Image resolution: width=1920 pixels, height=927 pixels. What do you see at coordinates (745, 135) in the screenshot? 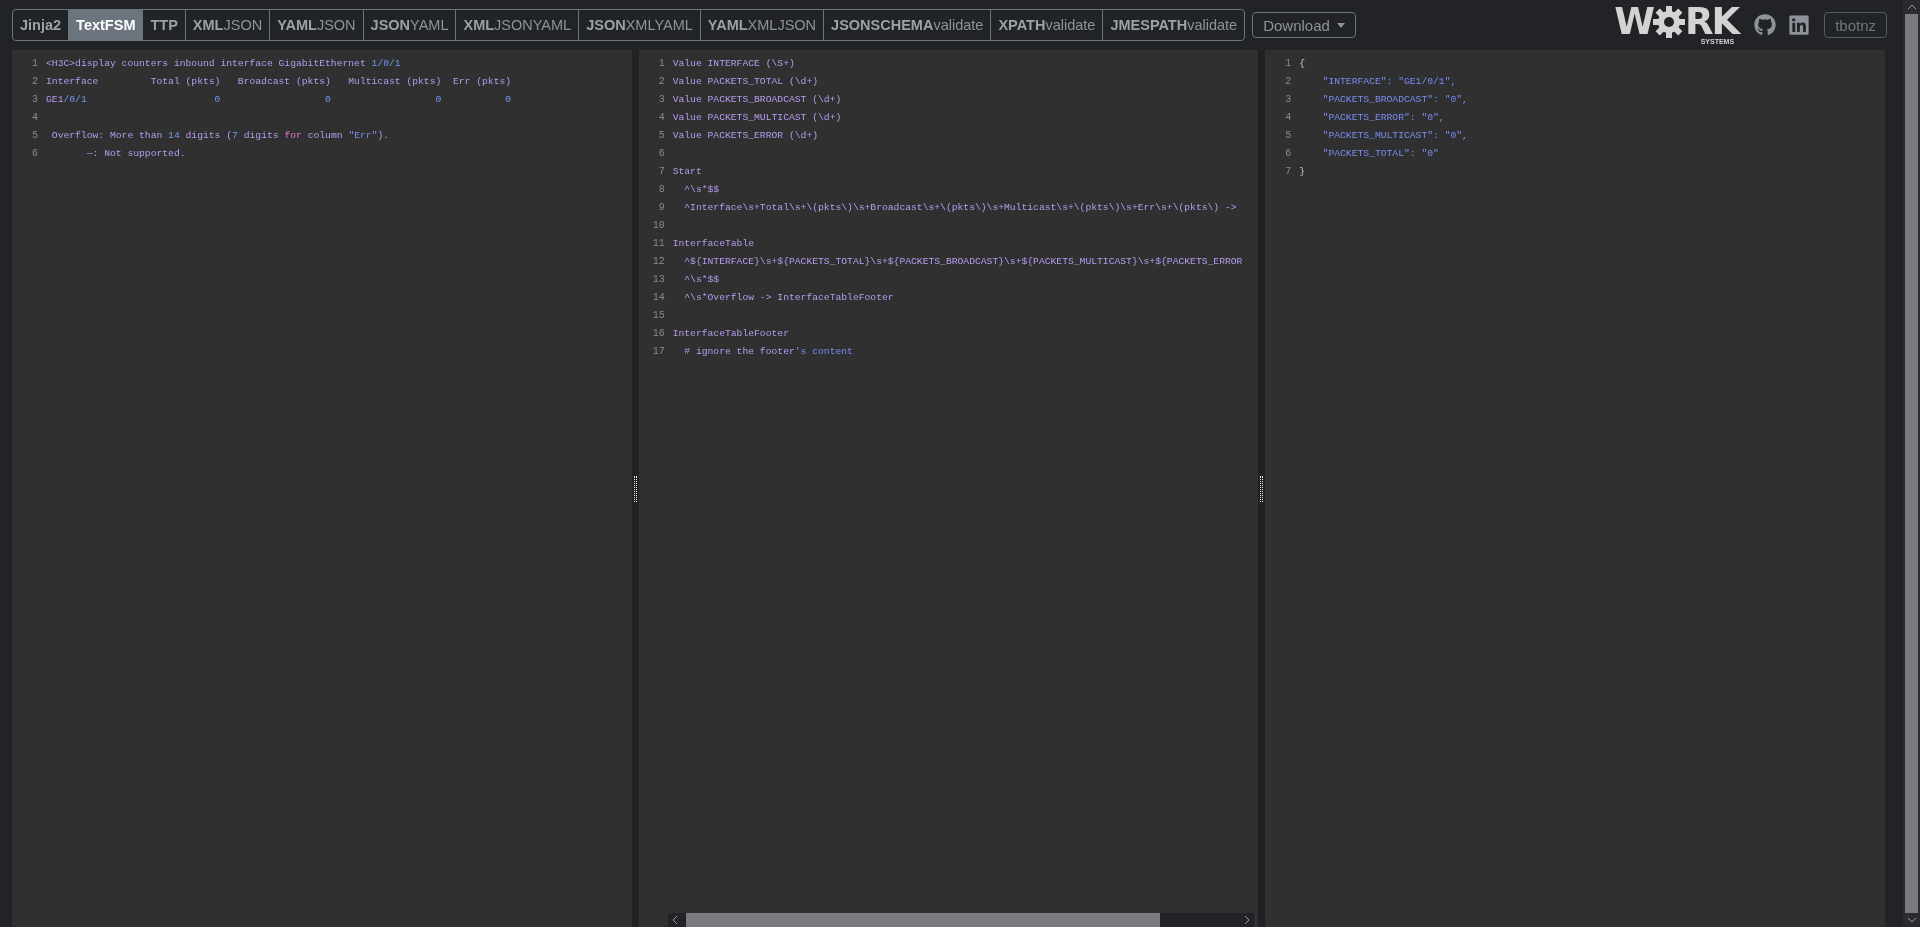
I see `code-line: Value PACKETS_ERROR (\d+)` at bounding box center [745, 135].